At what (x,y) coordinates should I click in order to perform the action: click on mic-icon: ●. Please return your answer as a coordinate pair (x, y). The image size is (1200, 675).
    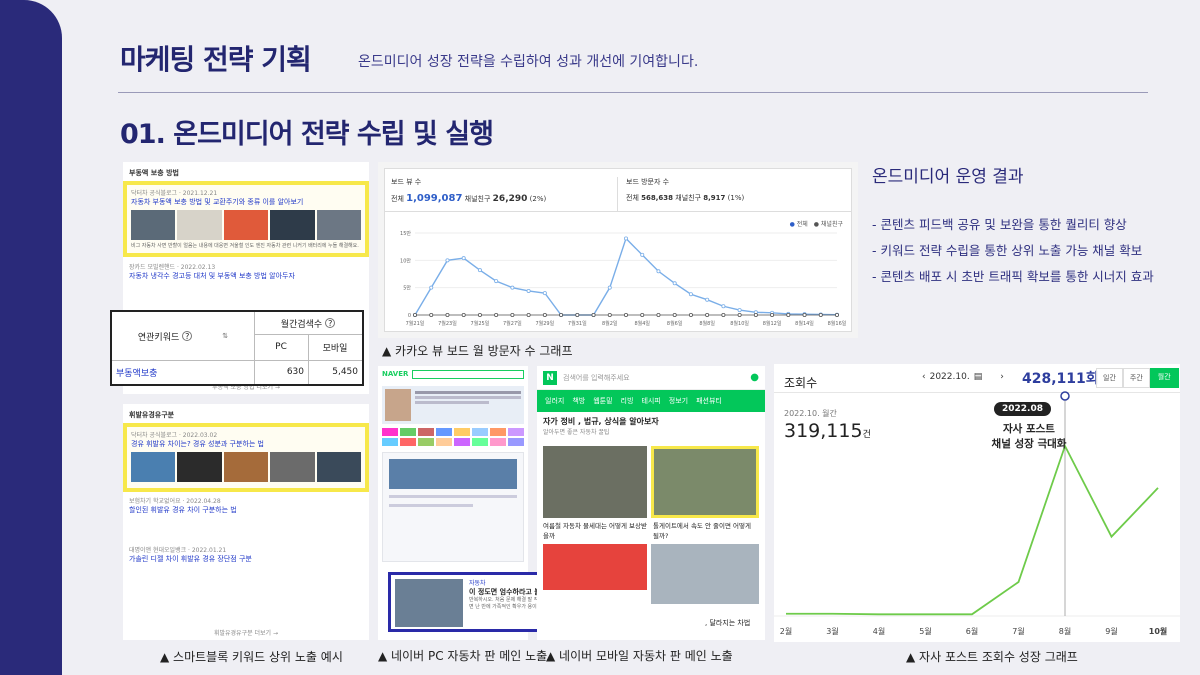
    Looking at the image, I should click on (754, 377).